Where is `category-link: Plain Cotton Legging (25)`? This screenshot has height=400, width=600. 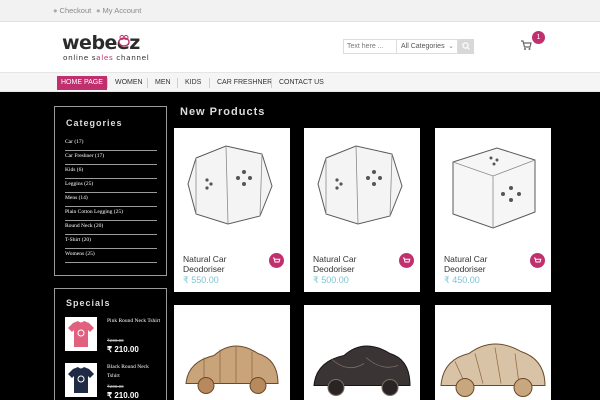 category-link: Plain Cotton Legging (25) is located at coordinates (111, 214).